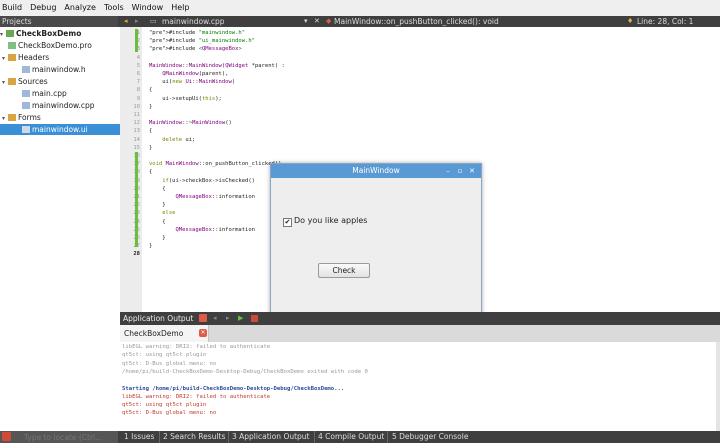  Describe the element at coordinates (420, 334) in the screenshot. I see `output-tab-bar` at that location.